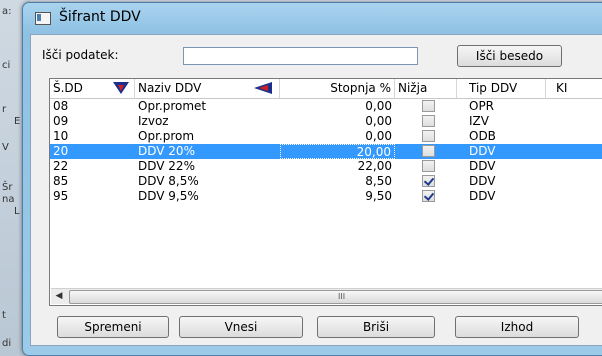 The width and height of the screenshot is (602, 356). Describe the element at coordinates (326, 121) in the screenshot. I see `table-row: 09 Izvoz 0,00 IZV` at that location.